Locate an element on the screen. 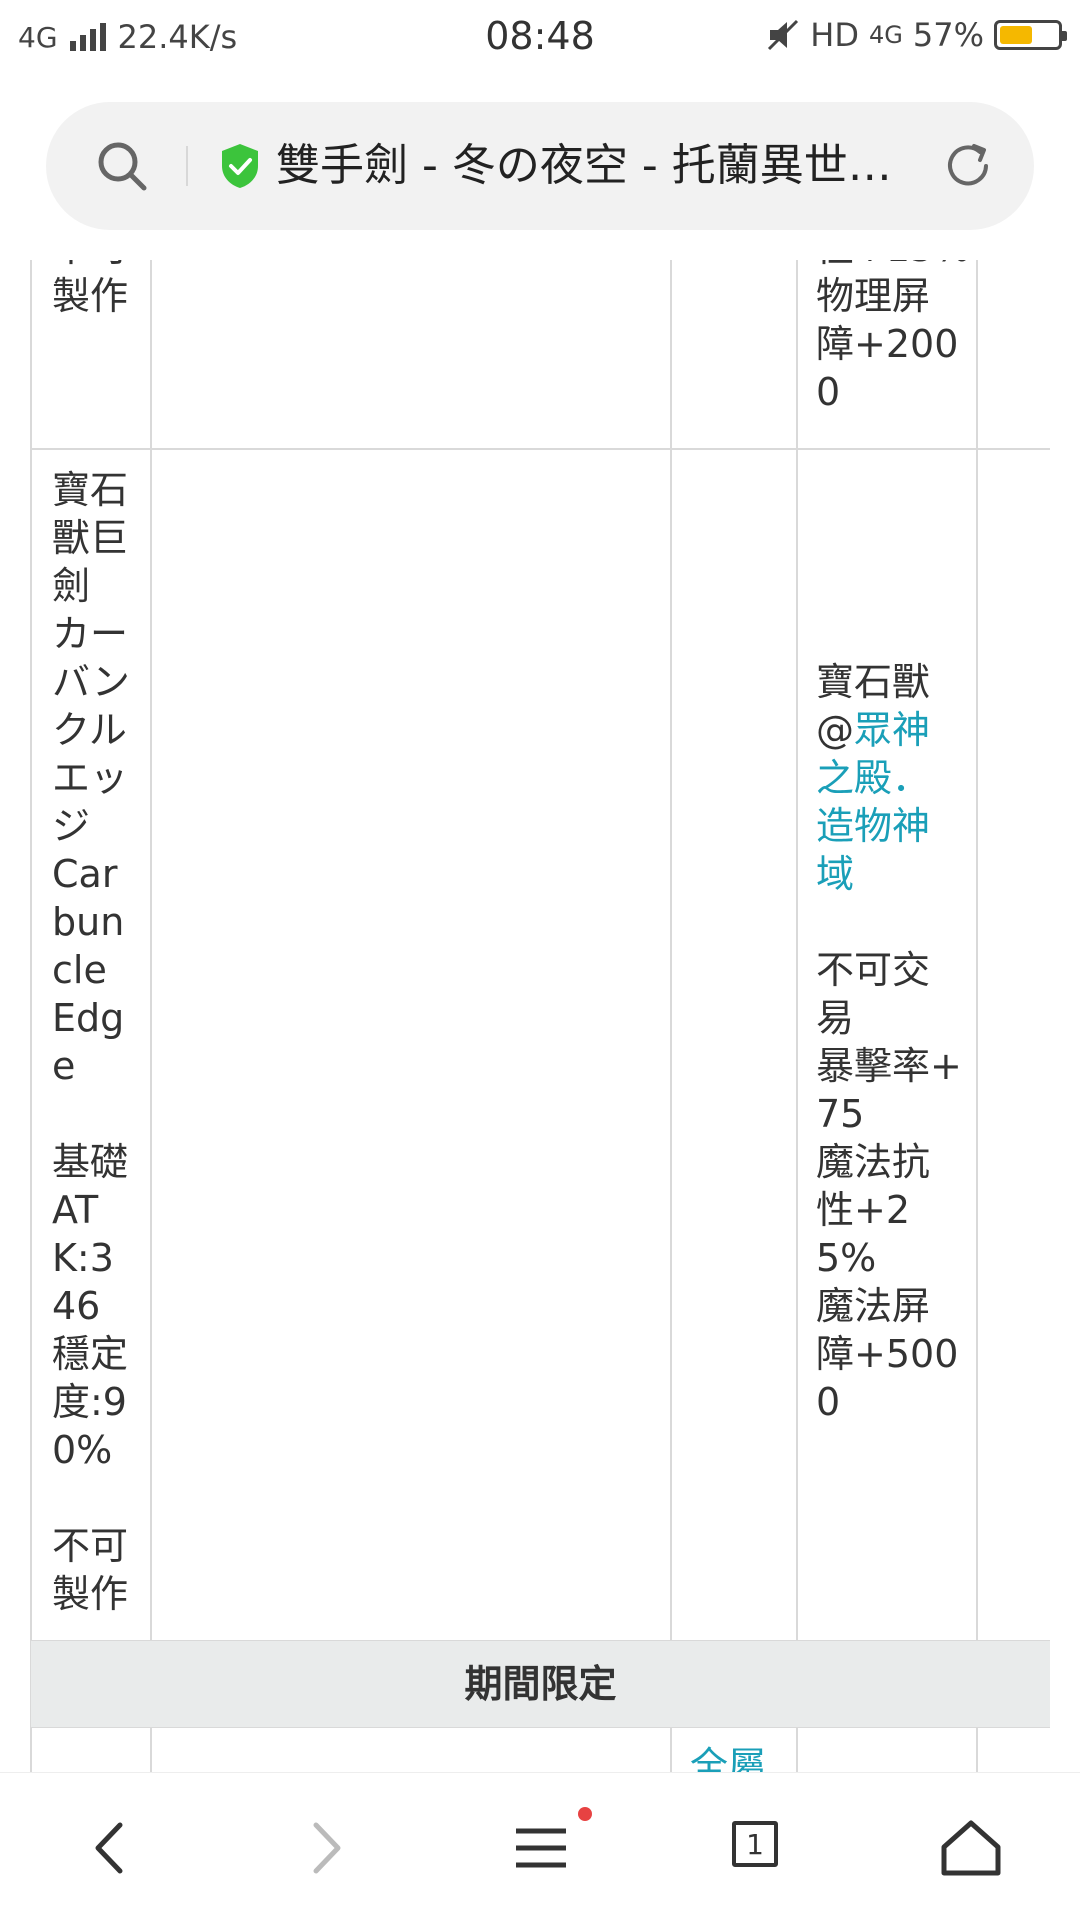 The image size is (1080, 1921). mute-icon is located at coordinates (783, 35).